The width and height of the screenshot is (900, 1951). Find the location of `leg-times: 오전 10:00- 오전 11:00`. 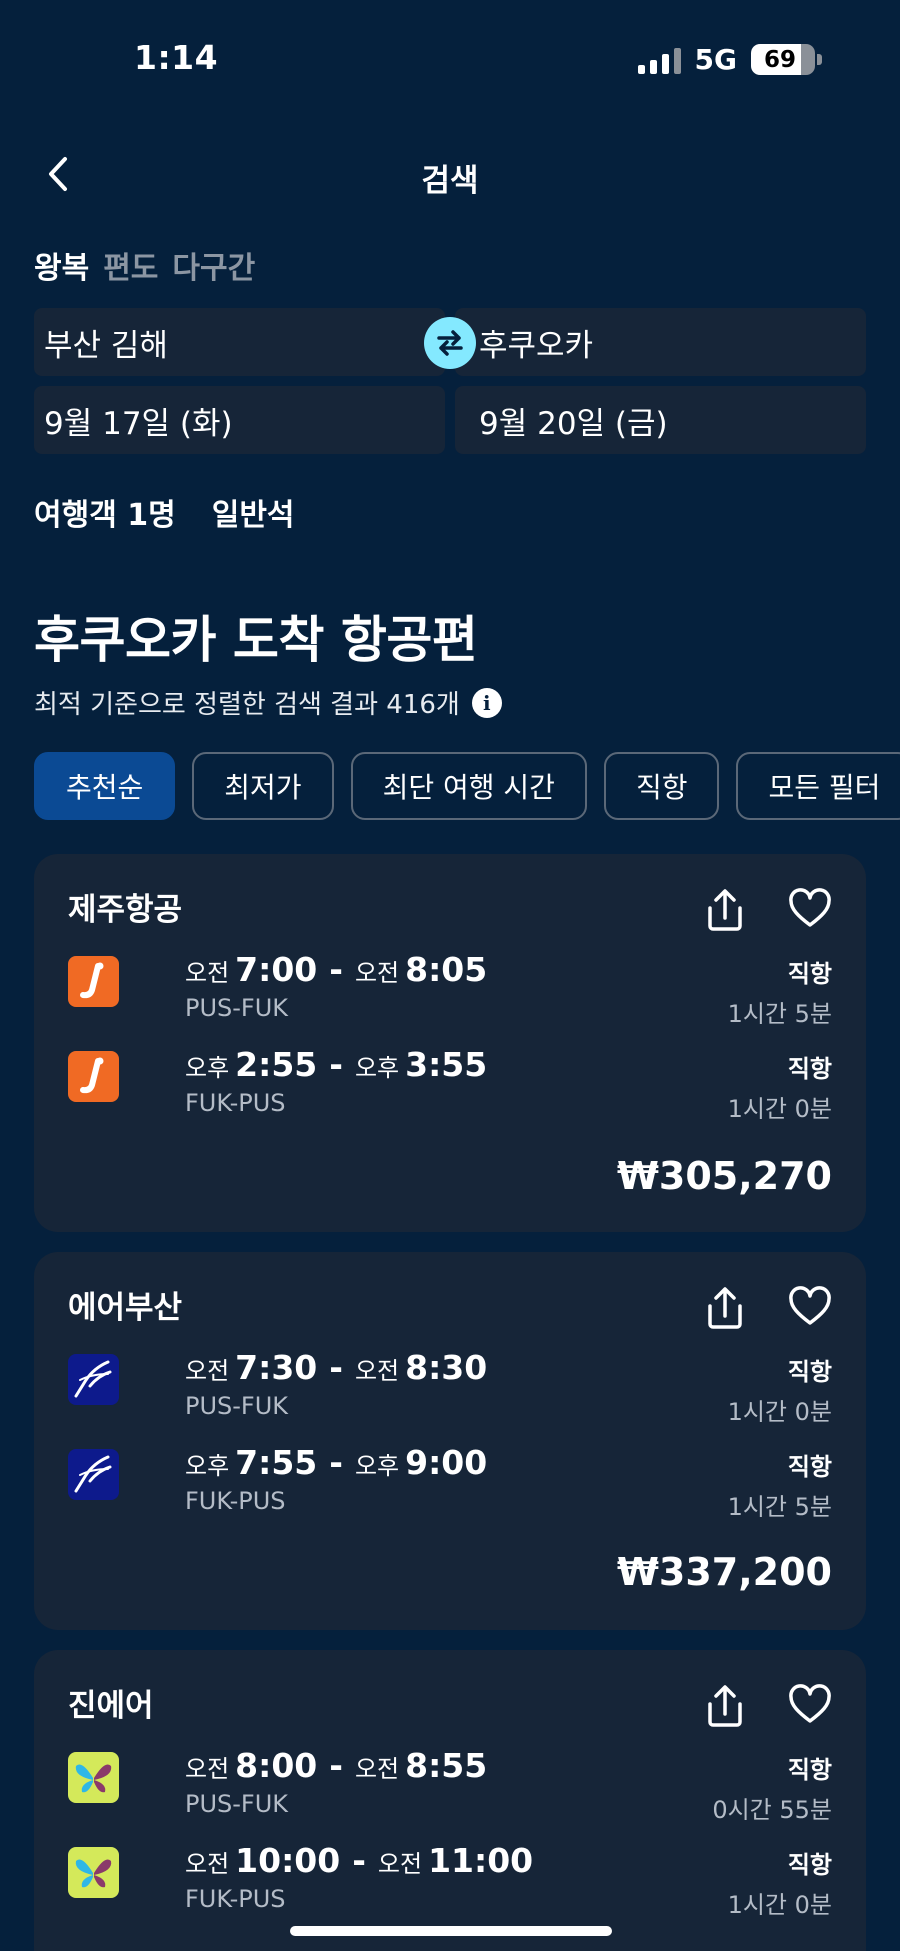

leg-times: 오전 10:00- 오전 11:00 is located at coordinates (359, 1860).